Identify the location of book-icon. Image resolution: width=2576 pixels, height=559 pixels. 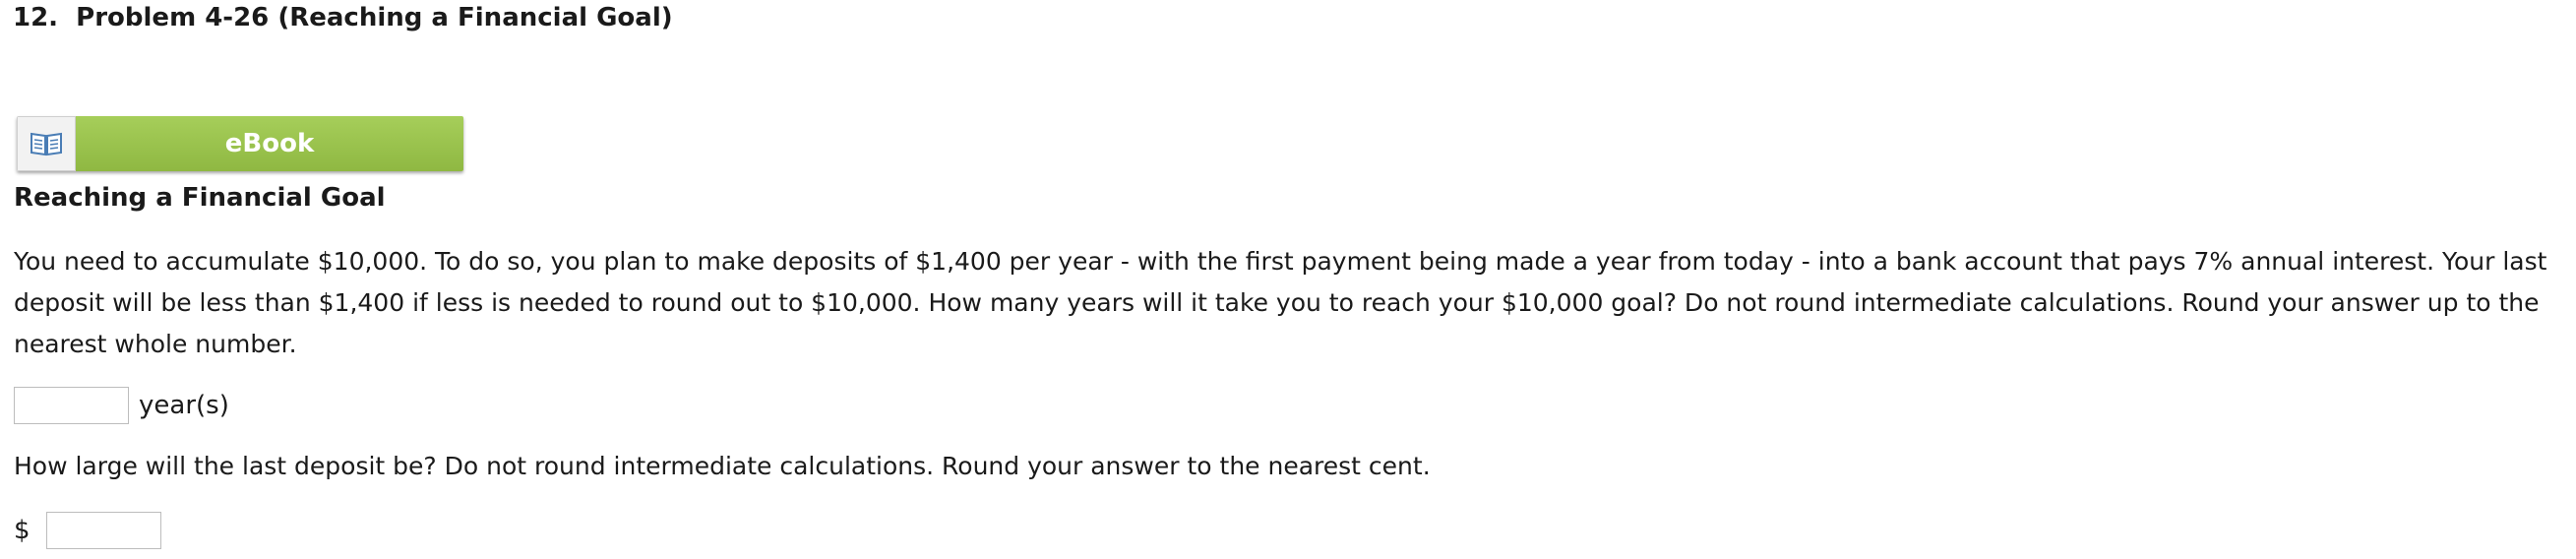
(46, 144).